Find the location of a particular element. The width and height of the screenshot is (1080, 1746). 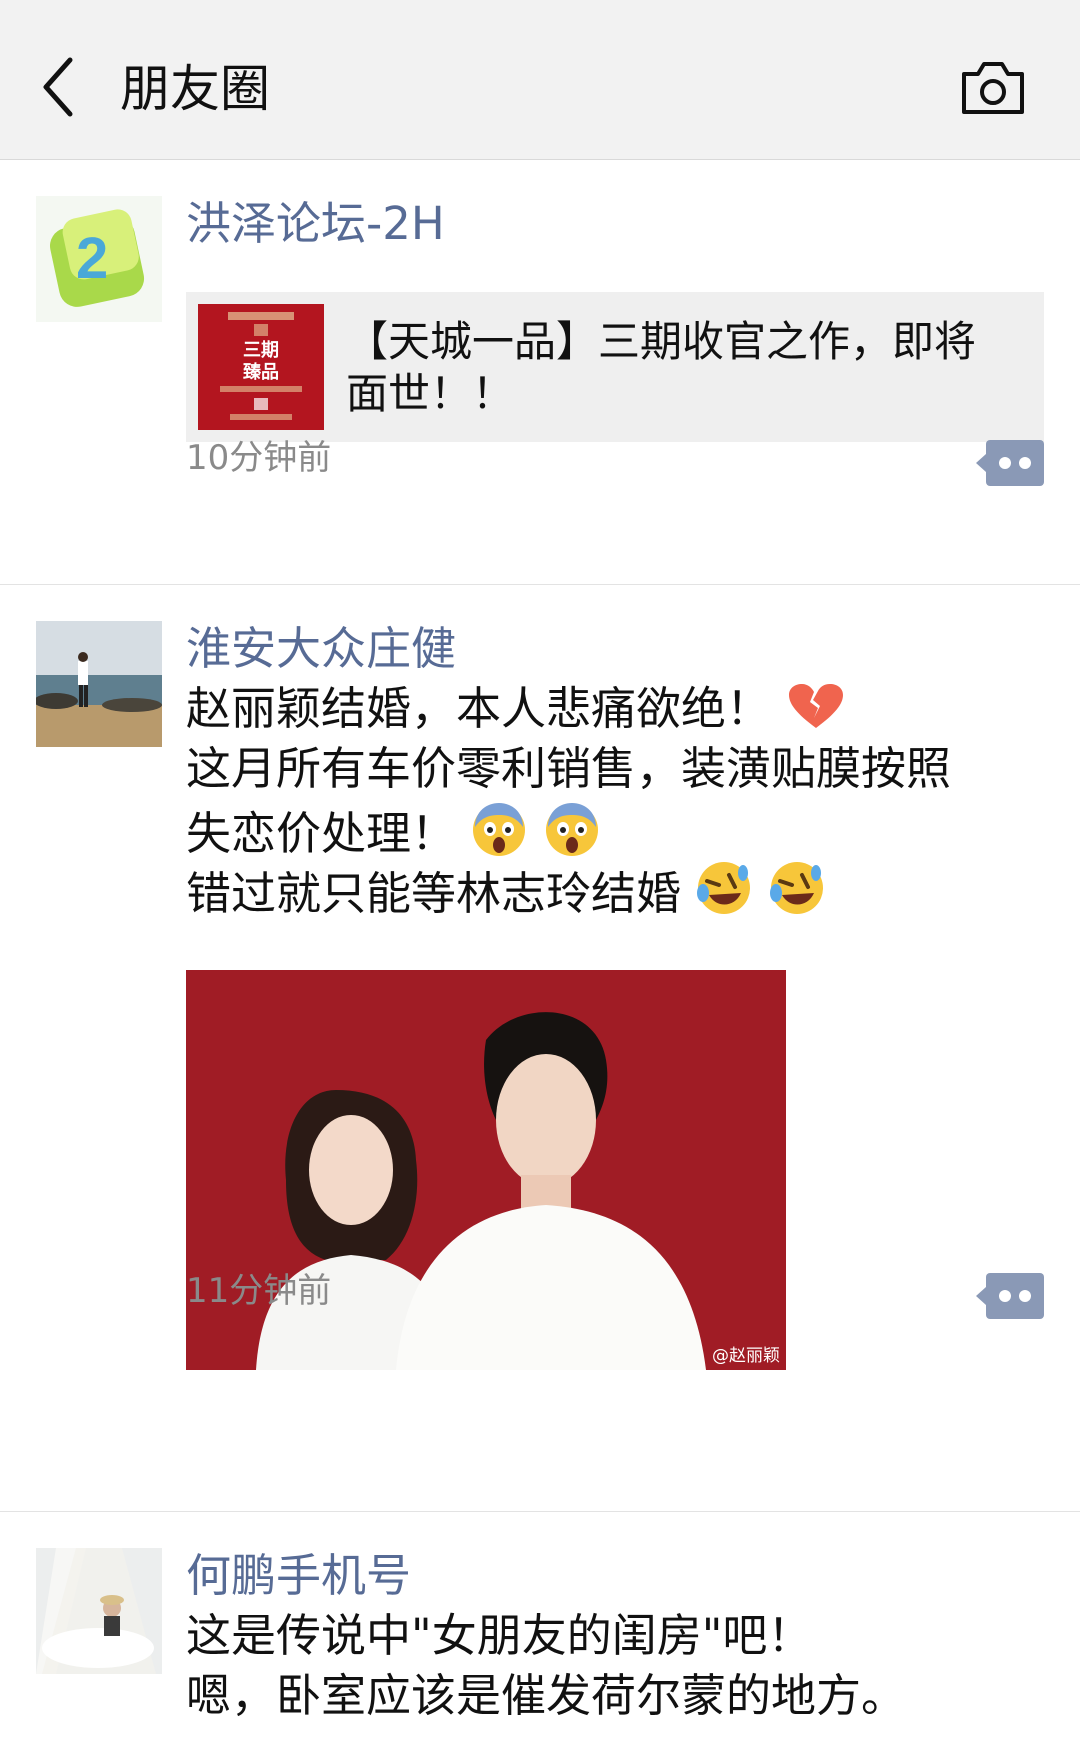

back-arrow-icon is located at coordinates (58, 87).